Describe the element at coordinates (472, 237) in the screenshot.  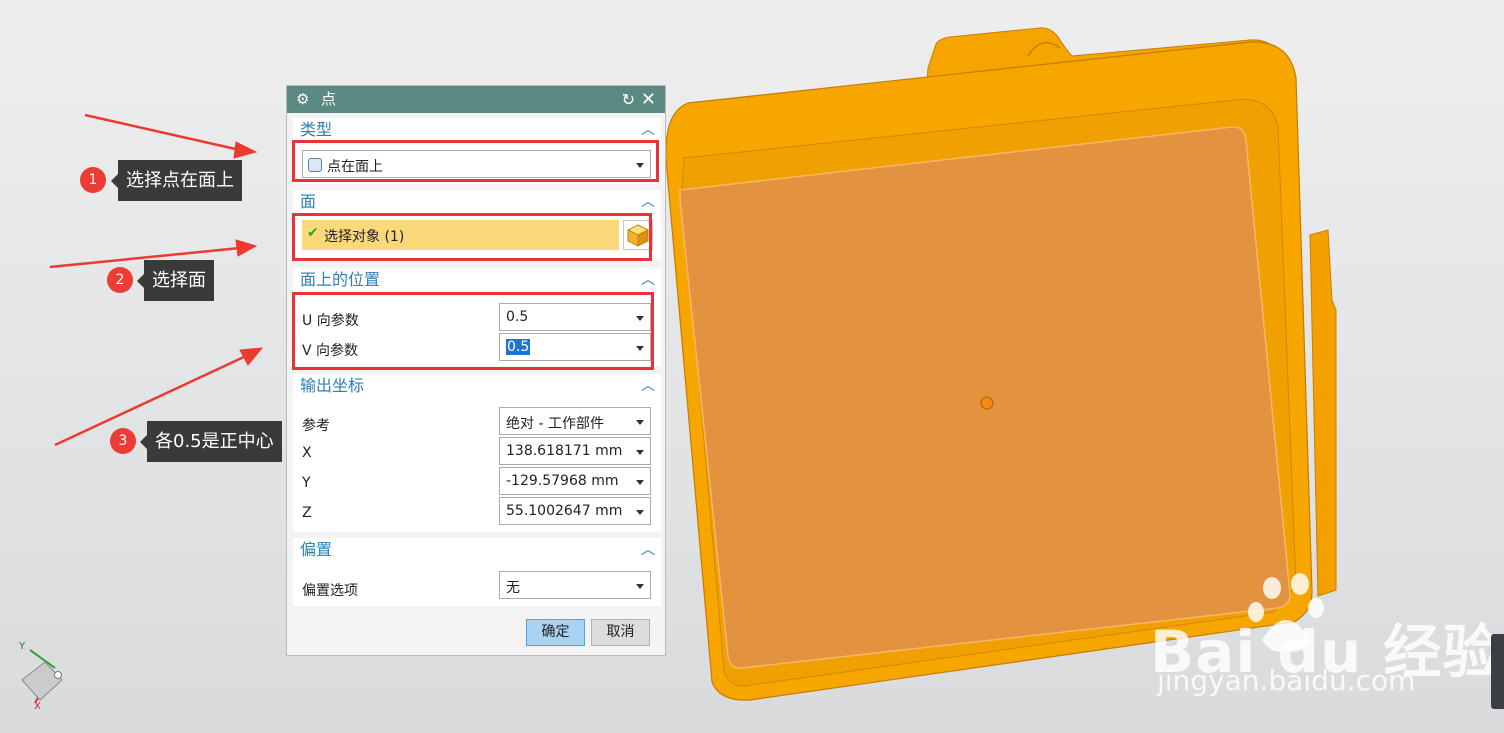
I see `highlight-face` at that location.